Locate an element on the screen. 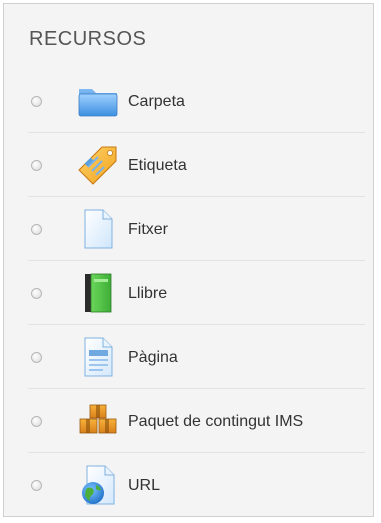  url-globe-icon is located at coordinates (98, 485).